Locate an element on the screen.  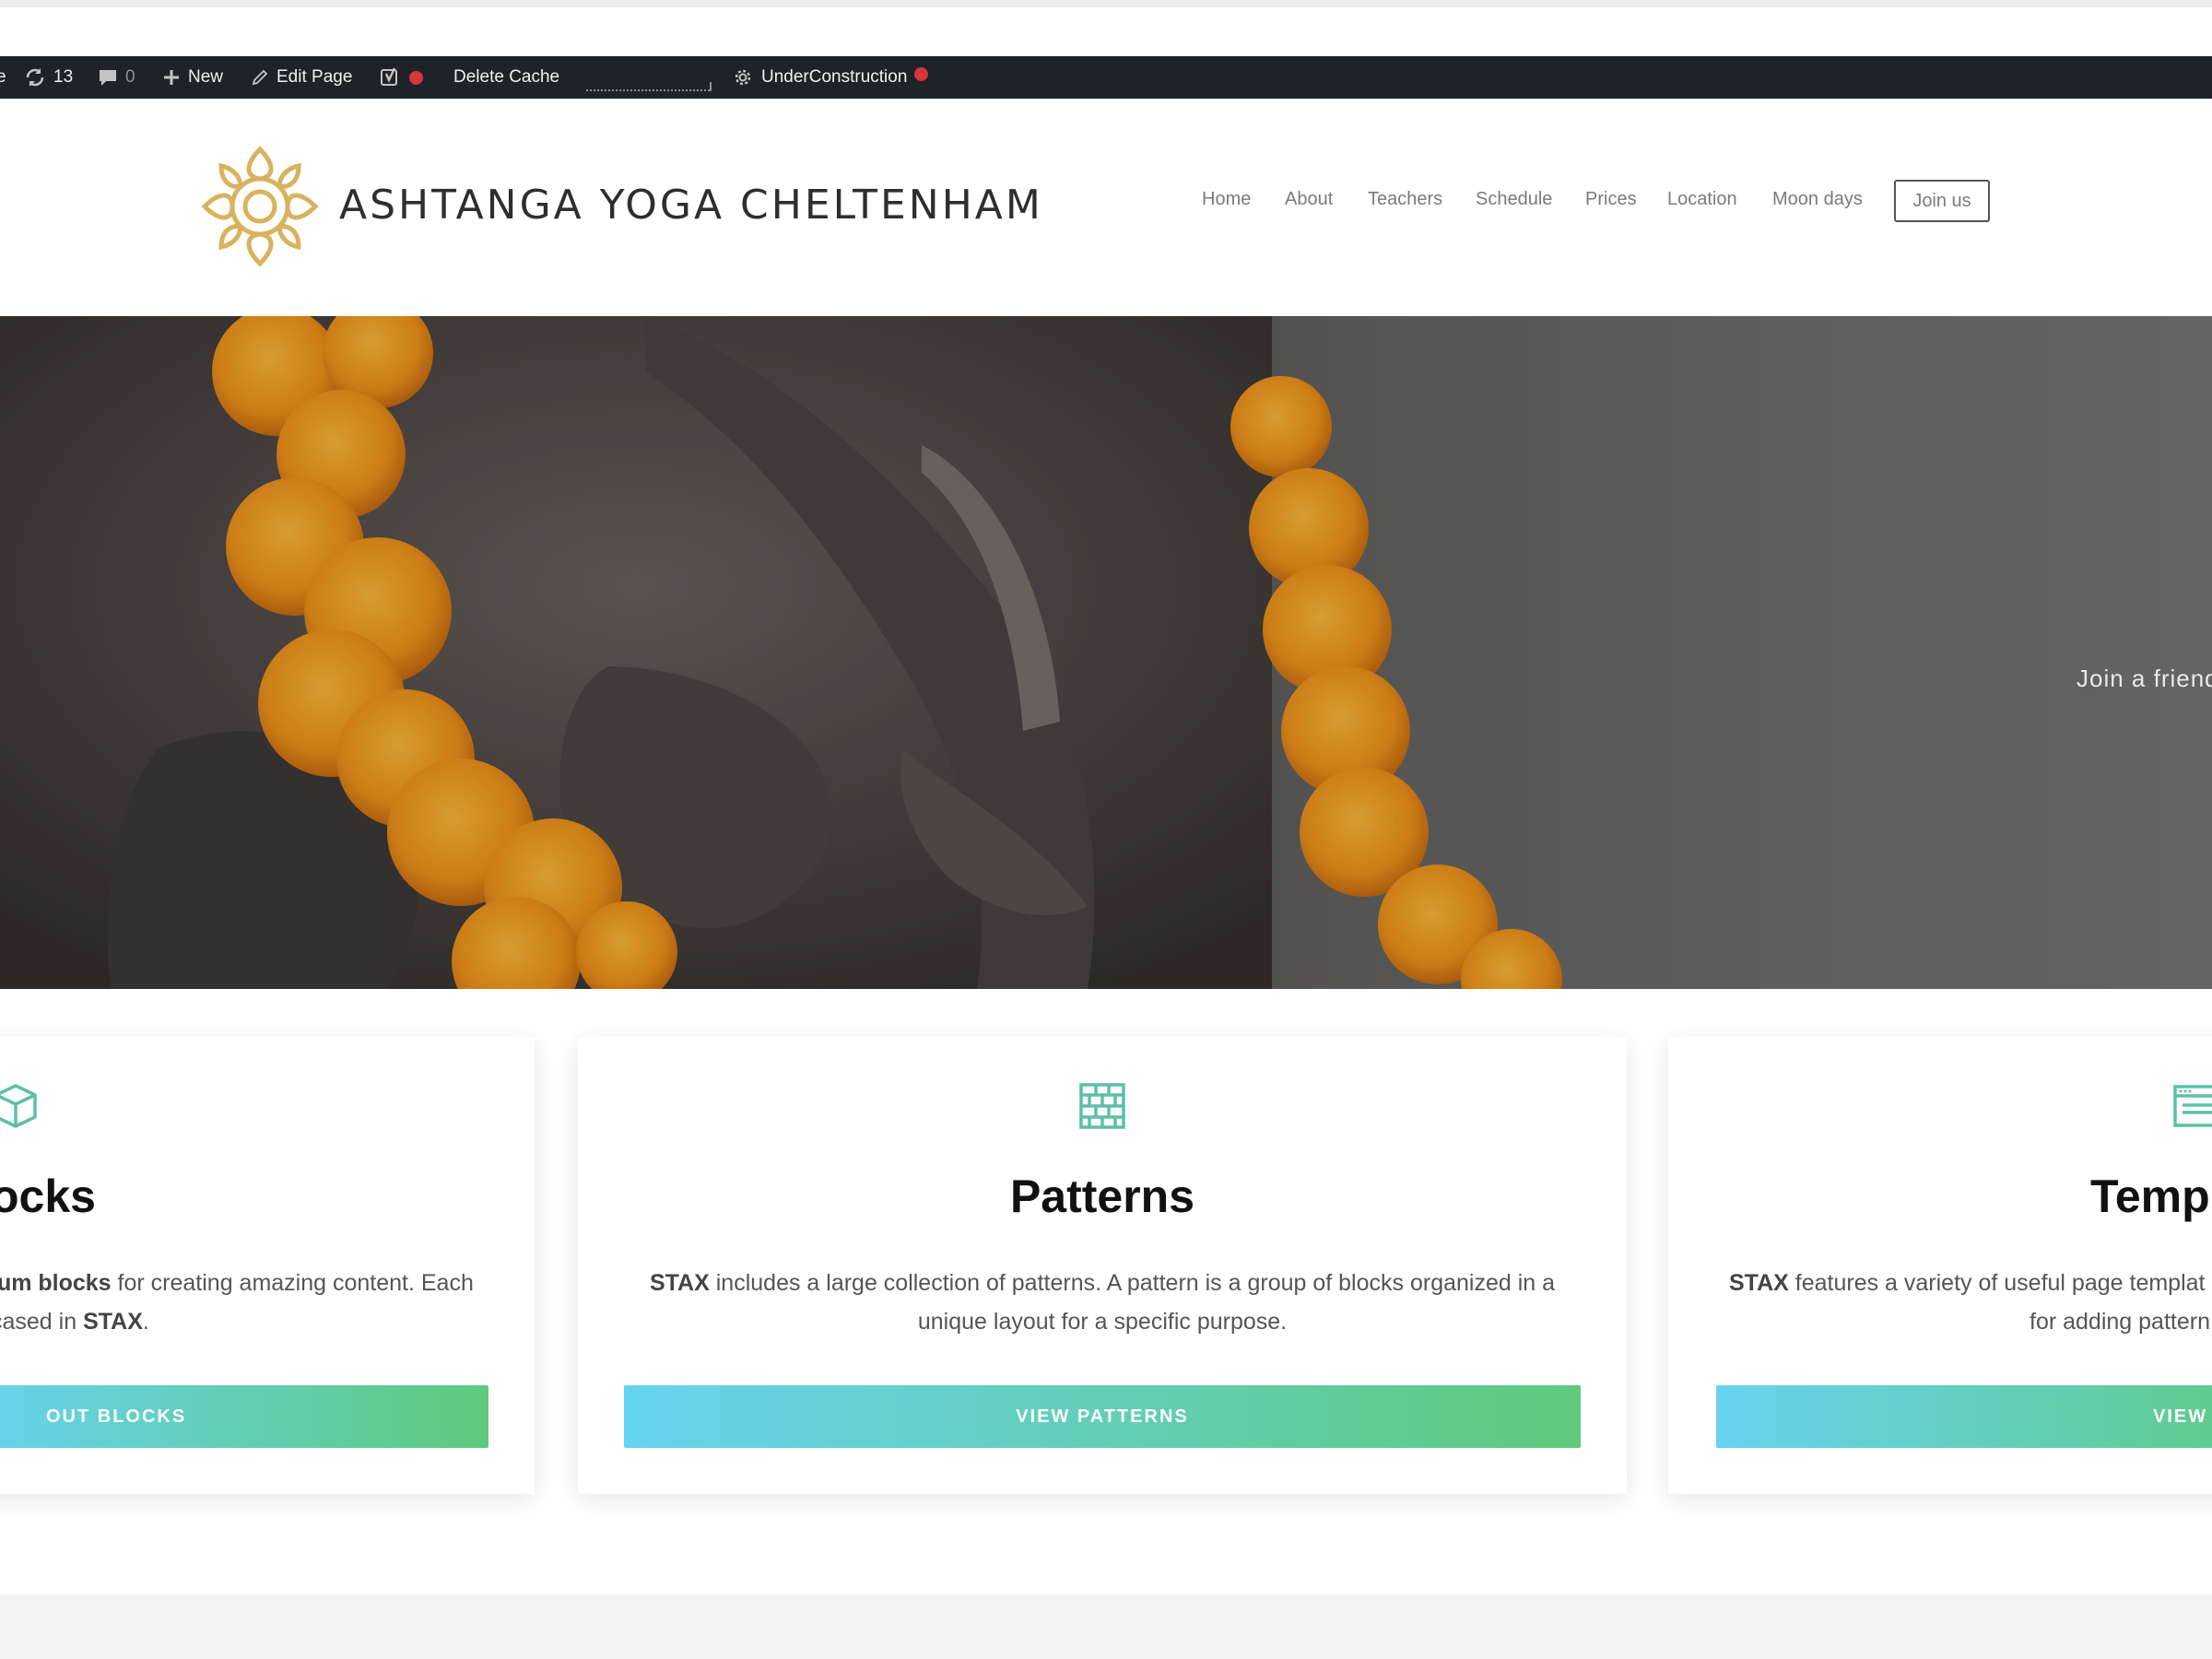
under-construction-item: UnderConstruction is located at coordinates (830, 77).